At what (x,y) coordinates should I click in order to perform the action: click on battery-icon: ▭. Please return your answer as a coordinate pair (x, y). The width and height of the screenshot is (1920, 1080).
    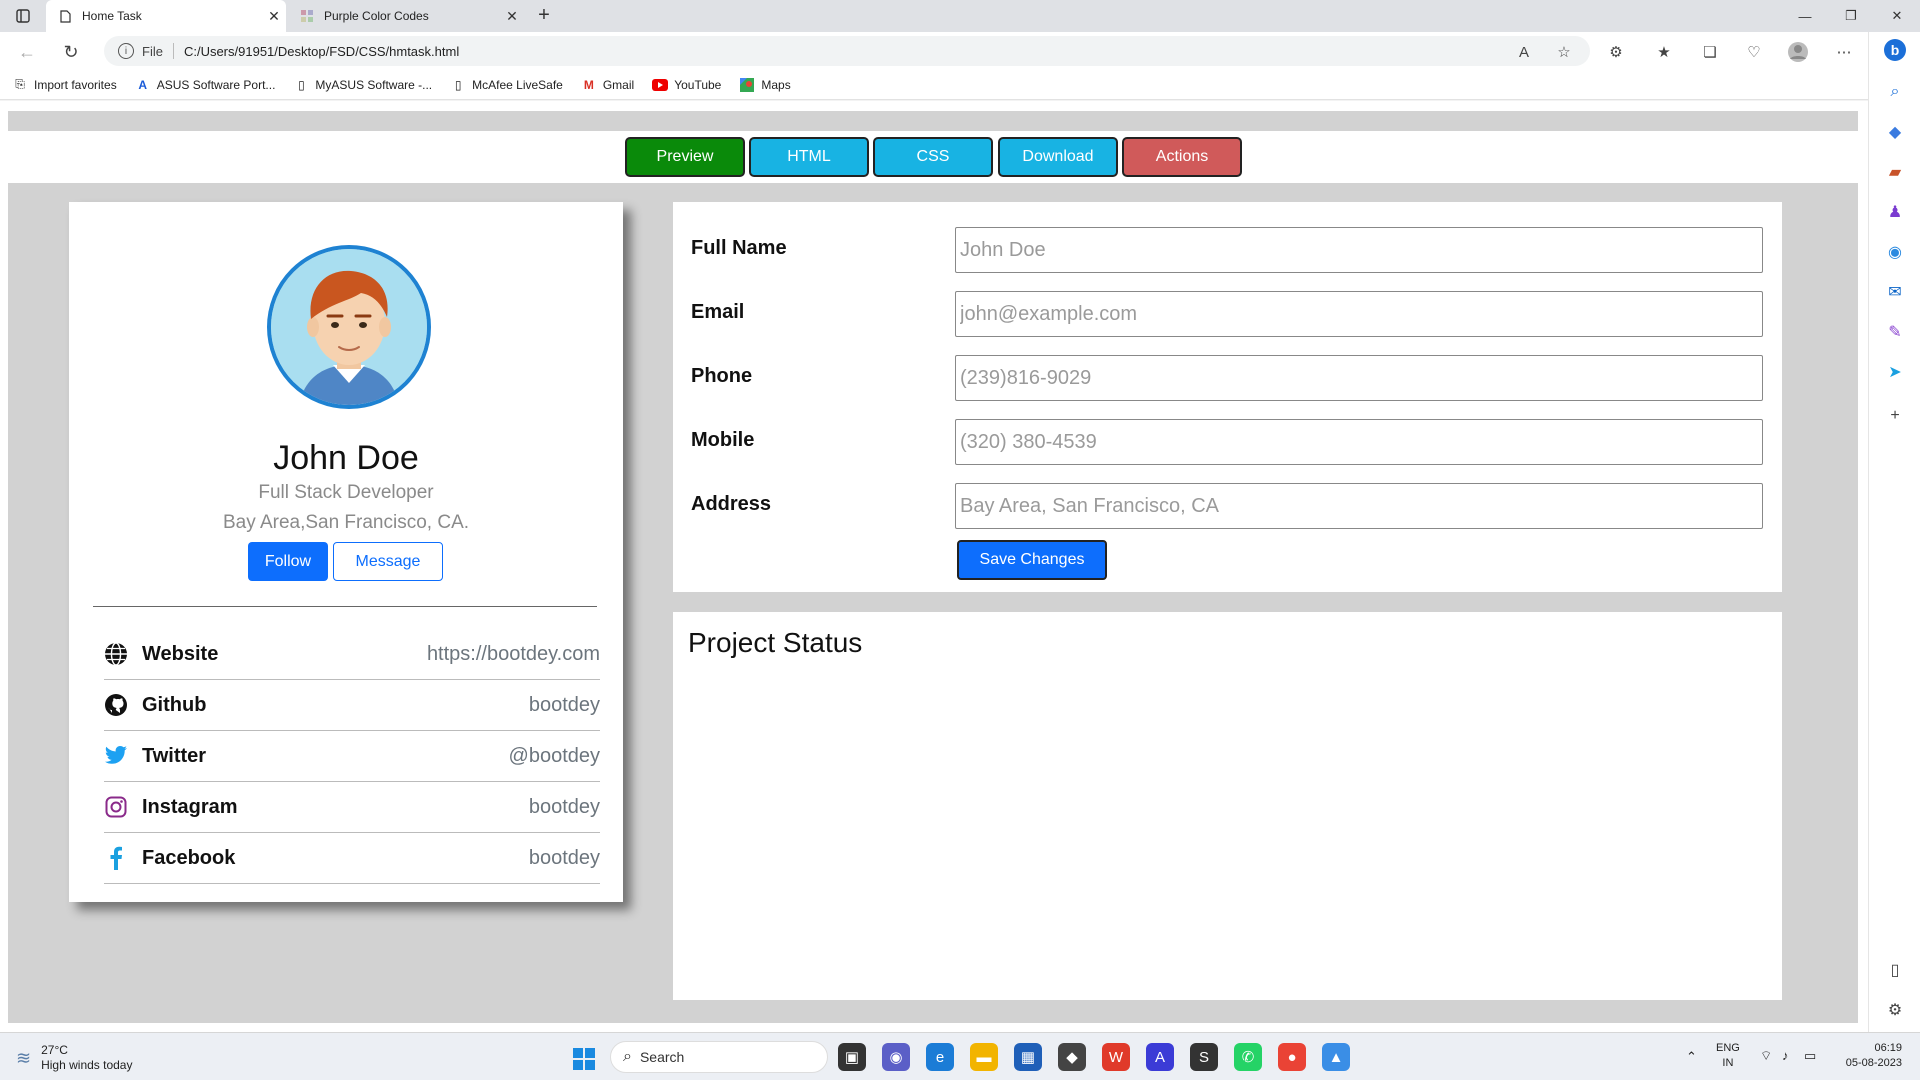
    Looking at the image, I should click on (1810, 1055).